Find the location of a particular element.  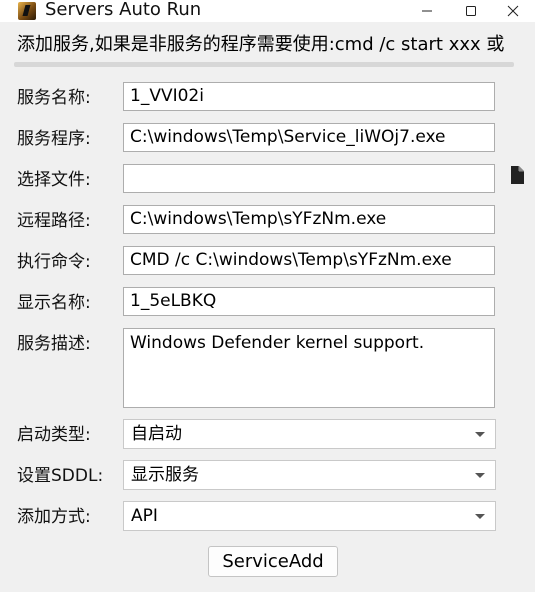

start-type-value: 自启动 is located at coordinates (156, 434).